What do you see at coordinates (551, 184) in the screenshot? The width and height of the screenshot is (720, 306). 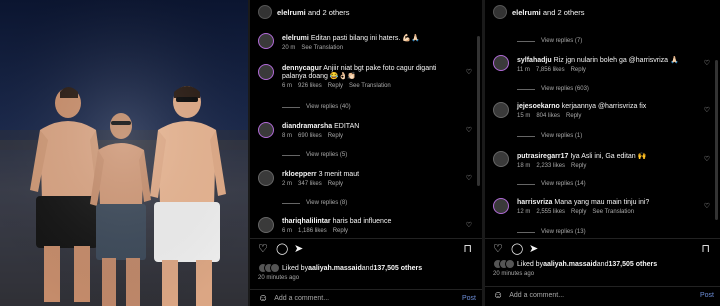 I see `view-replies-link: View replies (14)` at bounding box center [551, 184].